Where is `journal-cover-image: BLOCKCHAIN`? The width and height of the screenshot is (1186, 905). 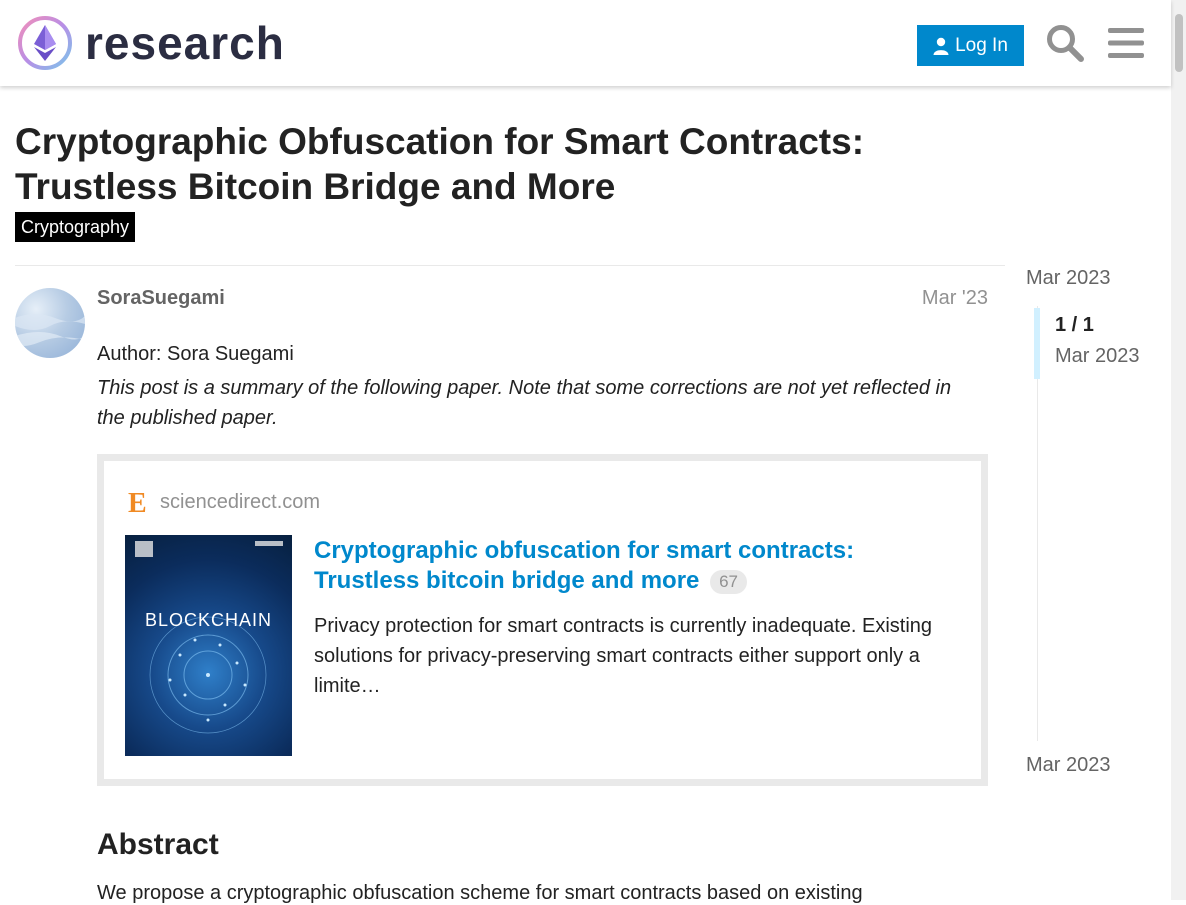
journal-cover-image: BLOCKCHAIN is located at coordinates (208, 645).